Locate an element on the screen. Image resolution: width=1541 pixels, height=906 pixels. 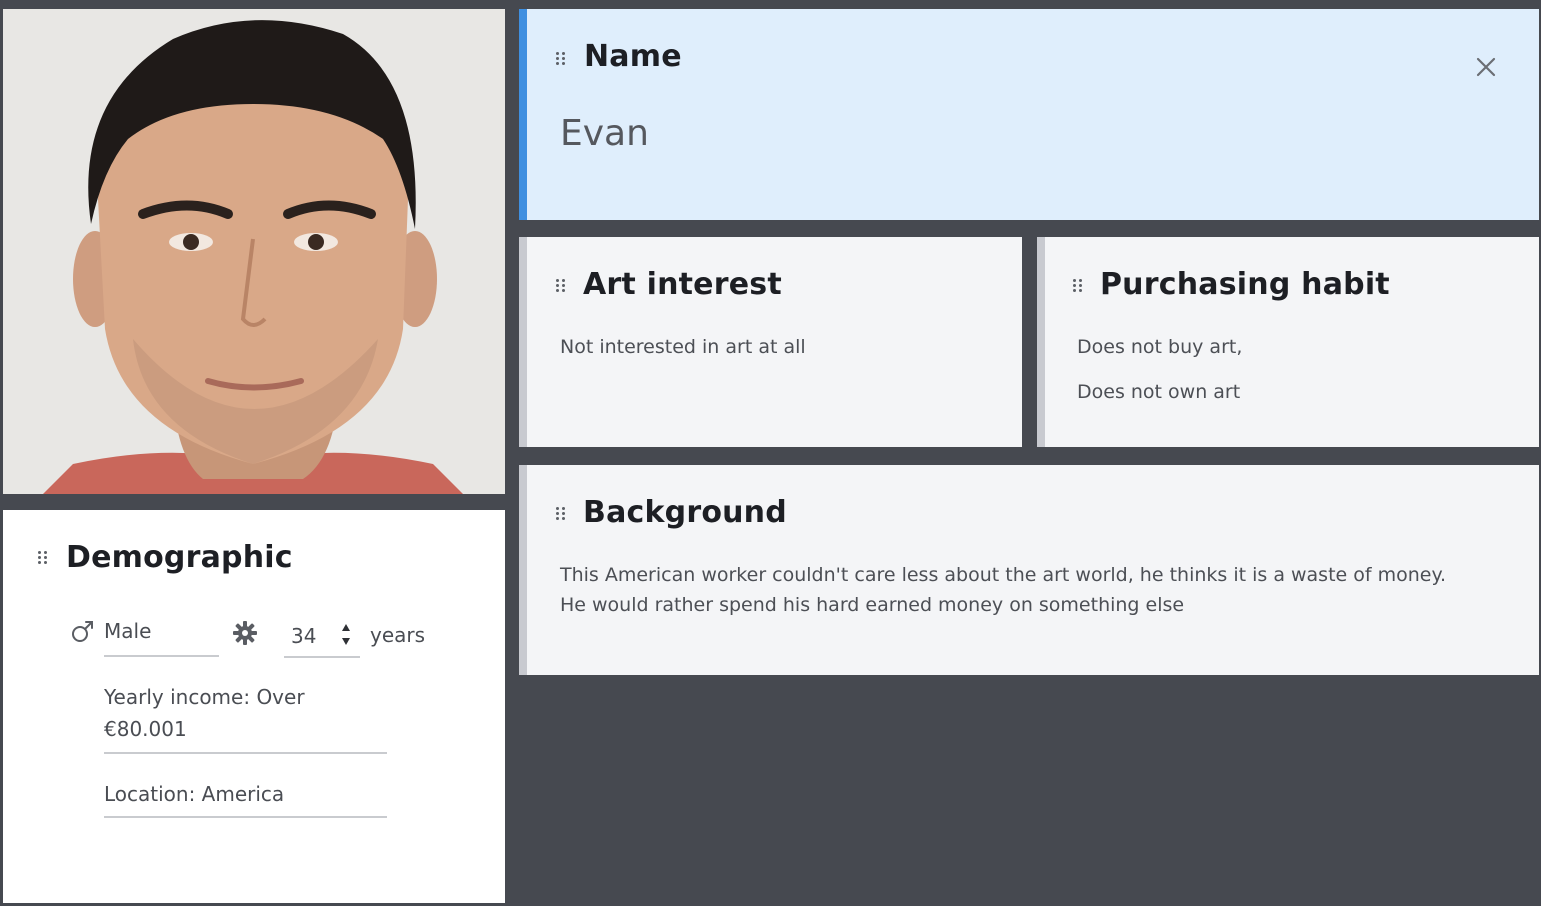
close-icon is located at coordinates (1486, 67).